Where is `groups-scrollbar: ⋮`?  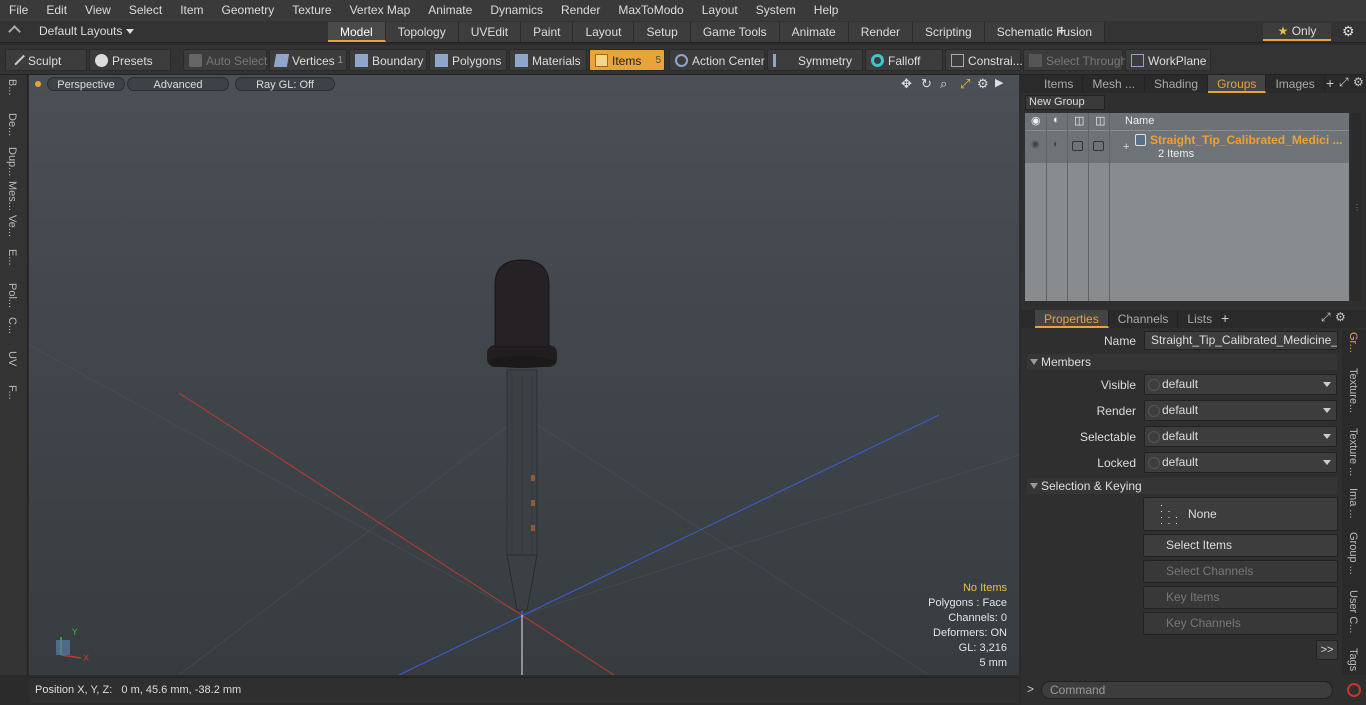 groups-scrollbar: ⋮ is located at coordinates (1356, 207).